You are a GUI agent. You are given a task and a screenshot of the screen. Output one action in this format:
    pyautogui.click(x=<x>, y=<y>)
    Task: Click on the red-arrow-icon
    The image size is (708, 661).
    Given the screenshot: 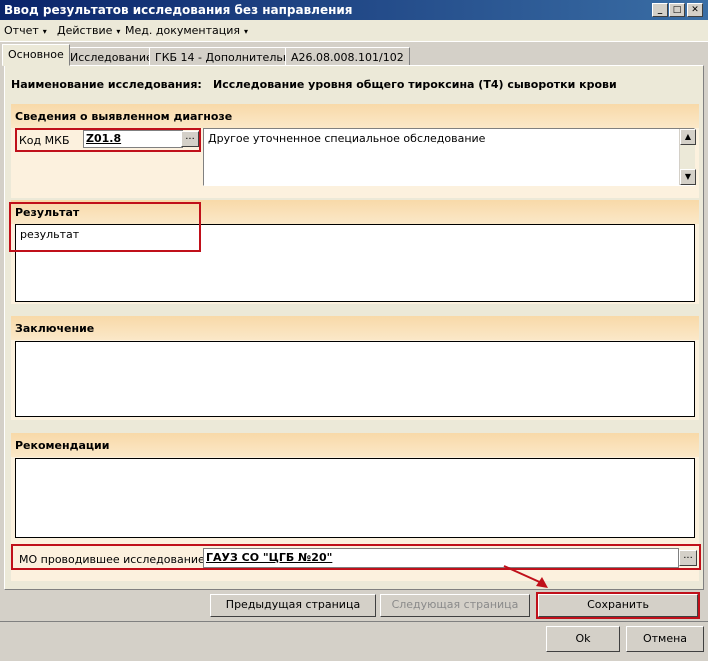 What is the action you would take?
    pyautogui.click(x=525, y=576)
    